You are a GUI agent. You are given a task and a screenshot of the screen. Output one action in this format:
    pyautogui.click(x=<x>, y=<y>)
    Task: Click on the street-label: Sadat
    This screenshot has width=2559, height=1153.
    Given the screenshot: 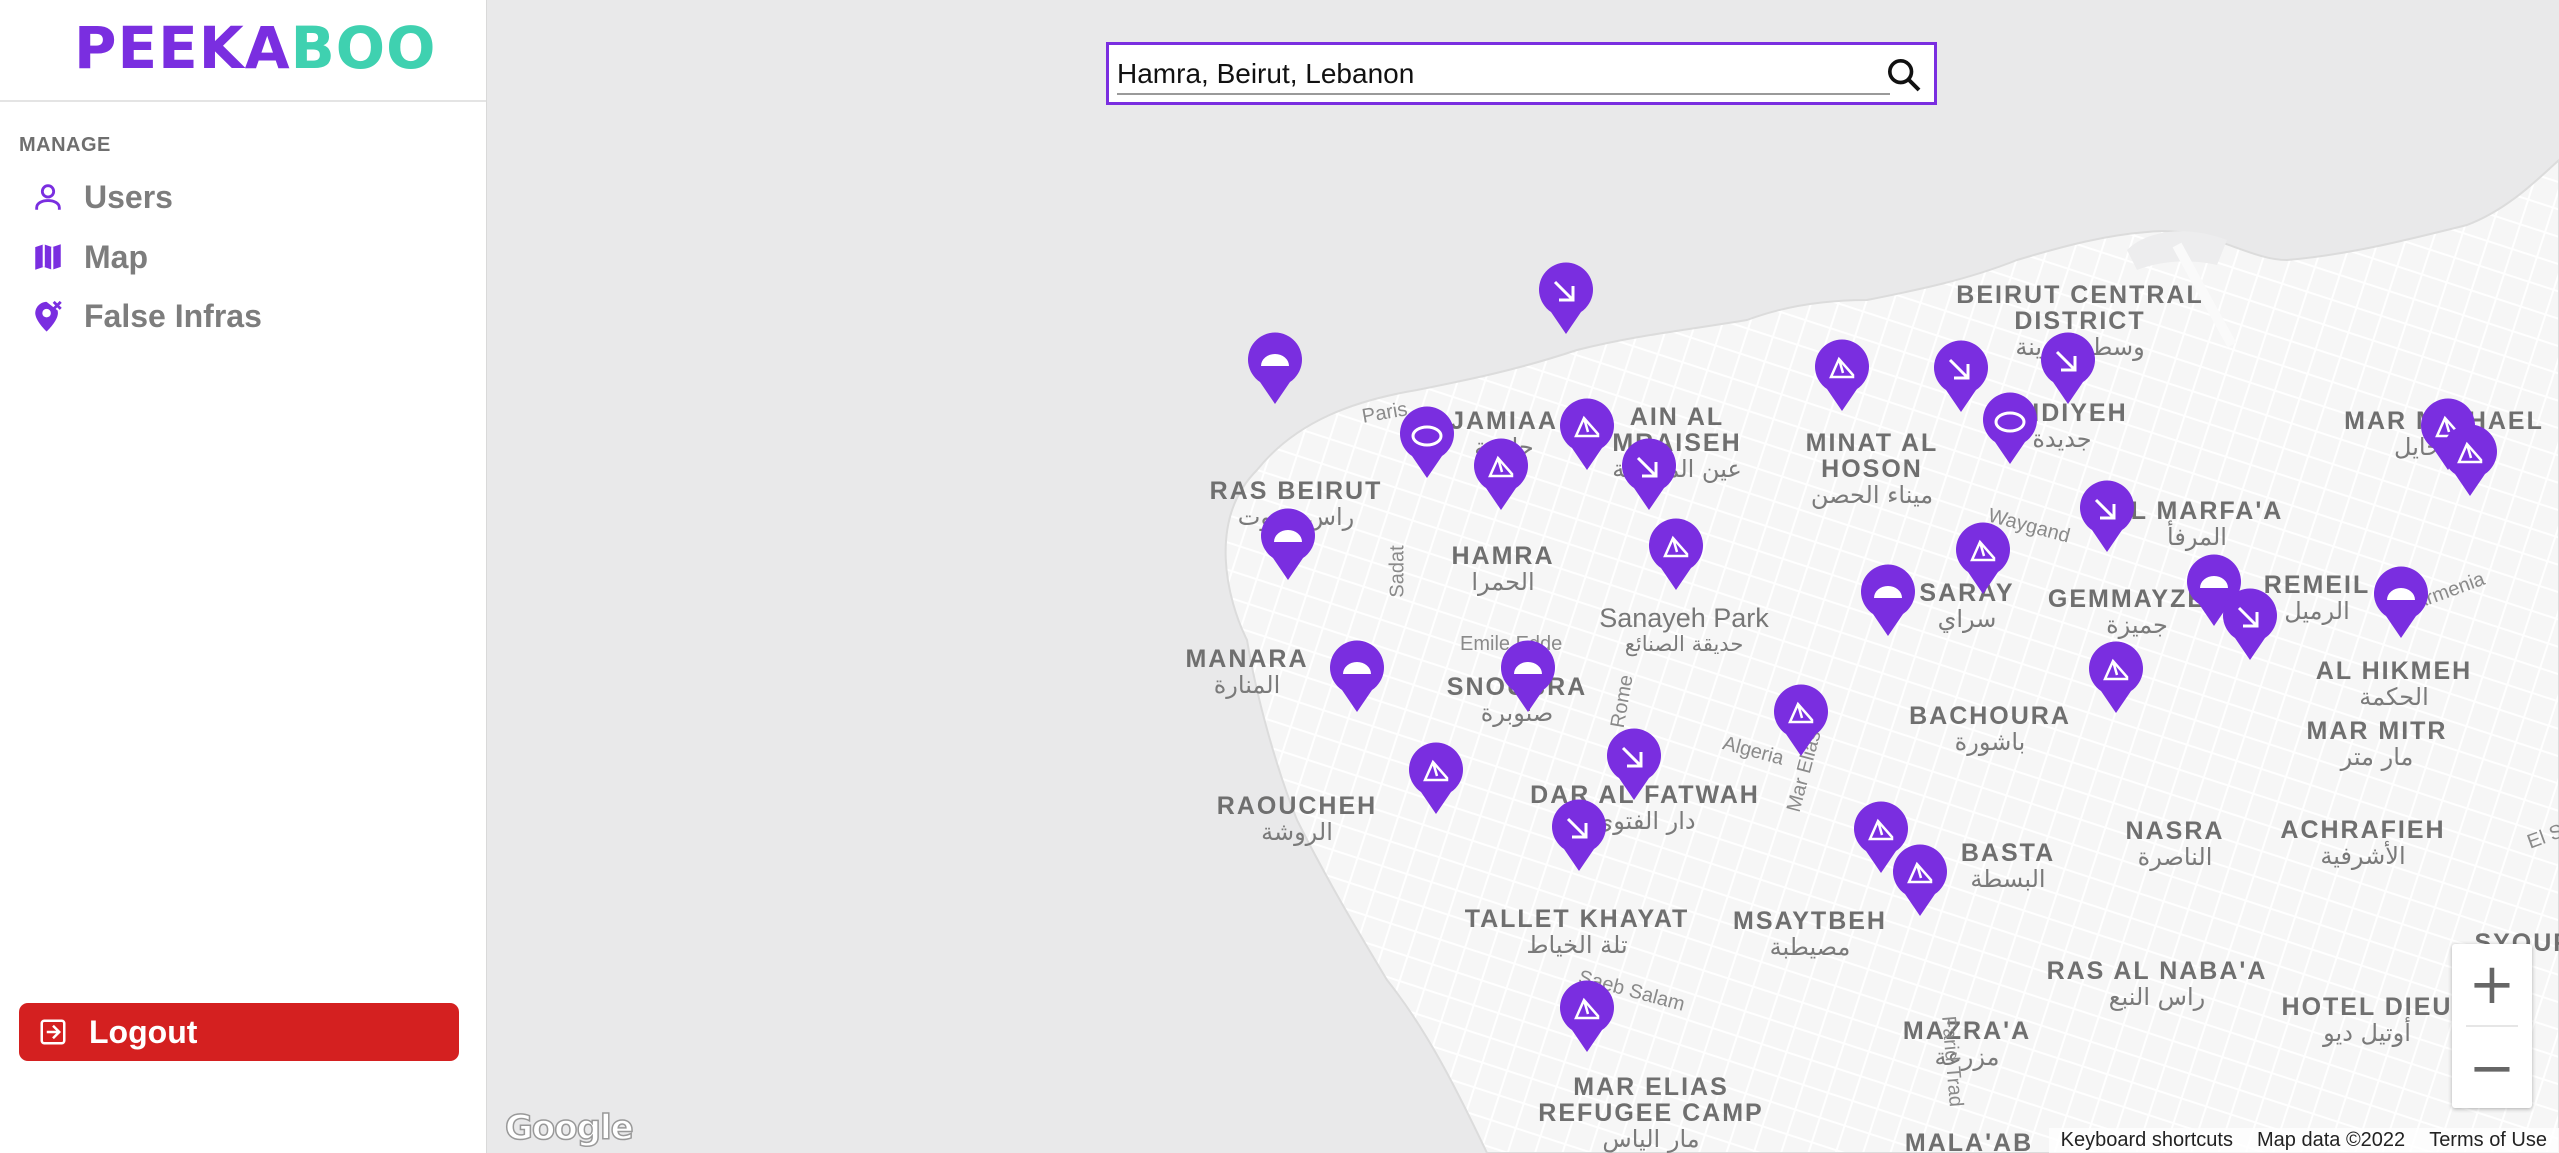 What is the action you would take?
    pyautogui.click(x=1397, y=571)
    